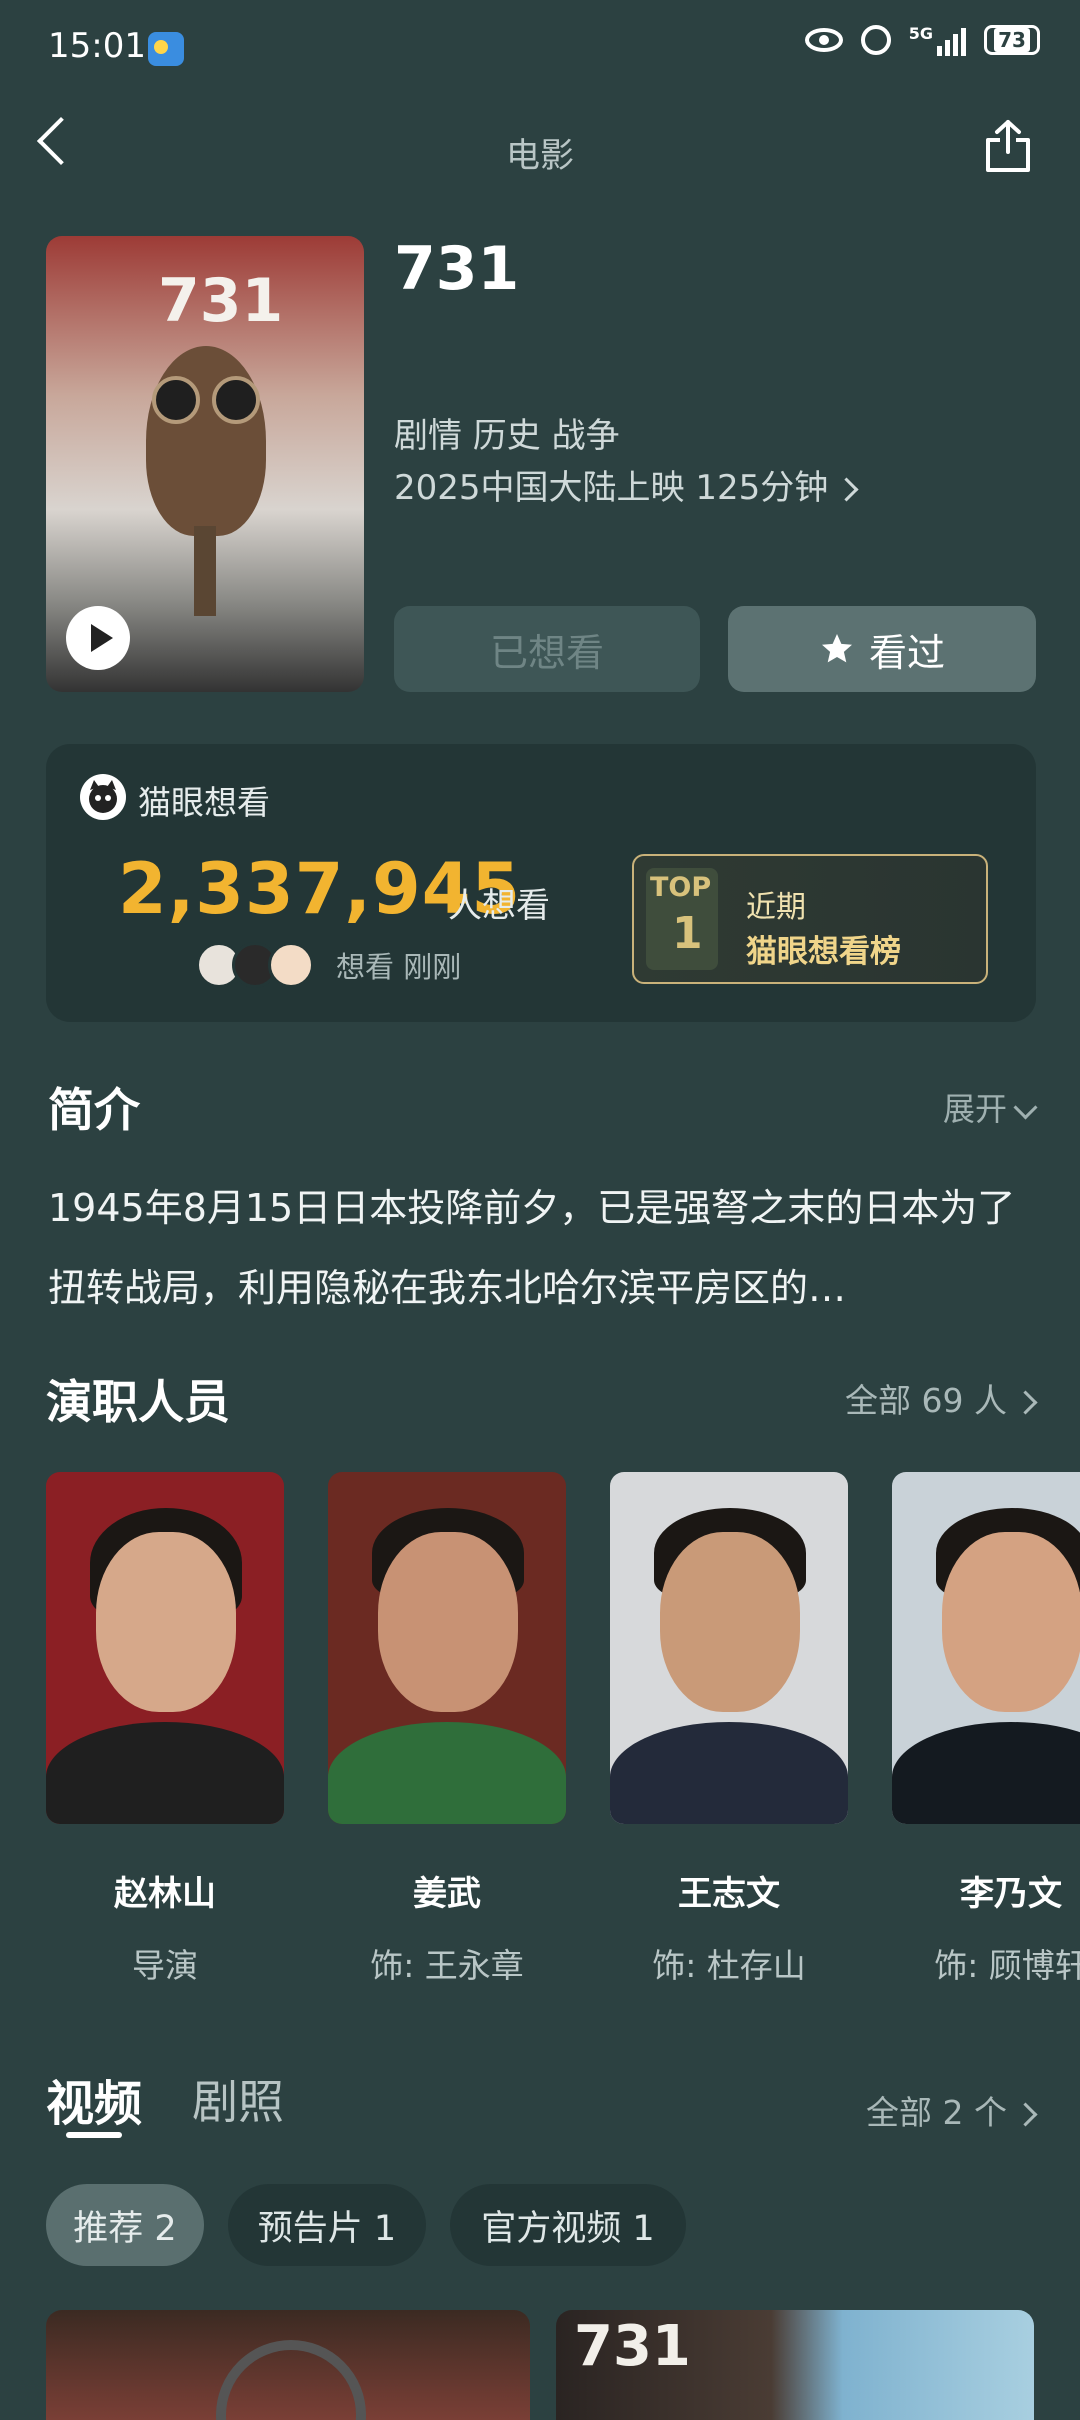 The width and height of the screenshot is (1080, 2420). I want to click on share-icon, so click(1008, 146).